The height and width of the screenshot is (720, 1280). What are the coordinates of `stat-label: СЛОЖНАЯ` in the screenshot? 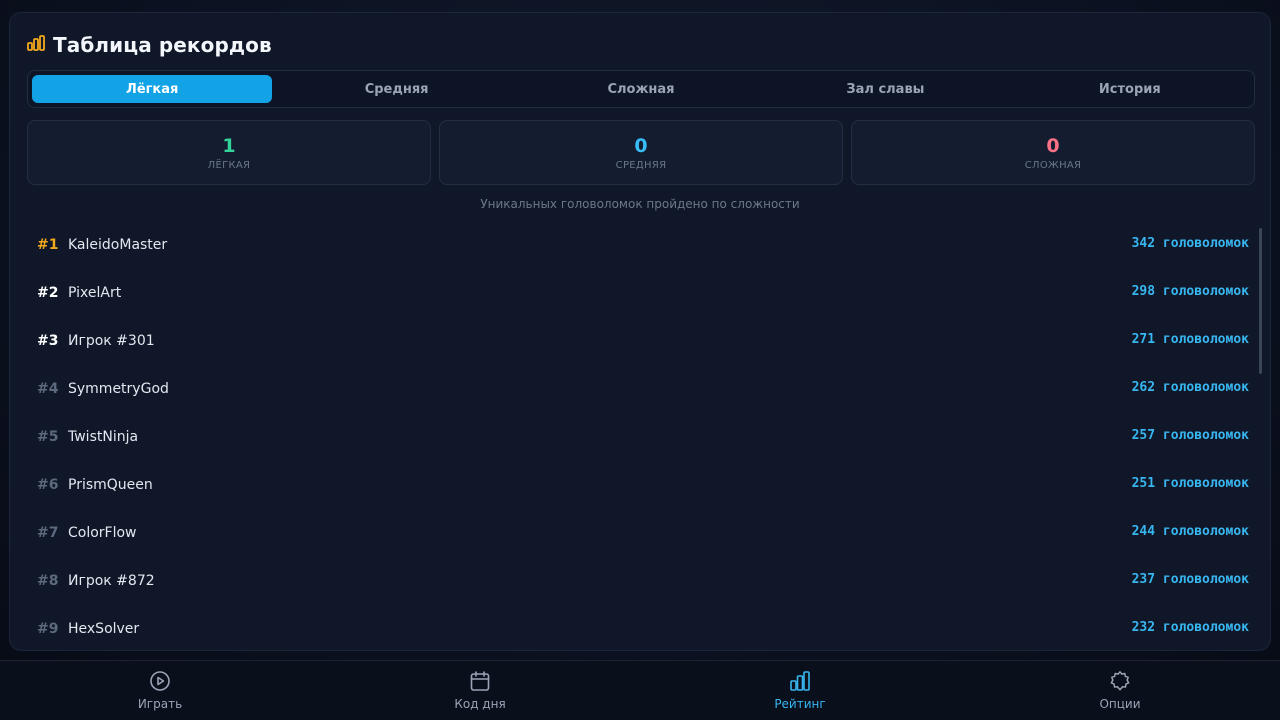 It's located at (1053, 165).